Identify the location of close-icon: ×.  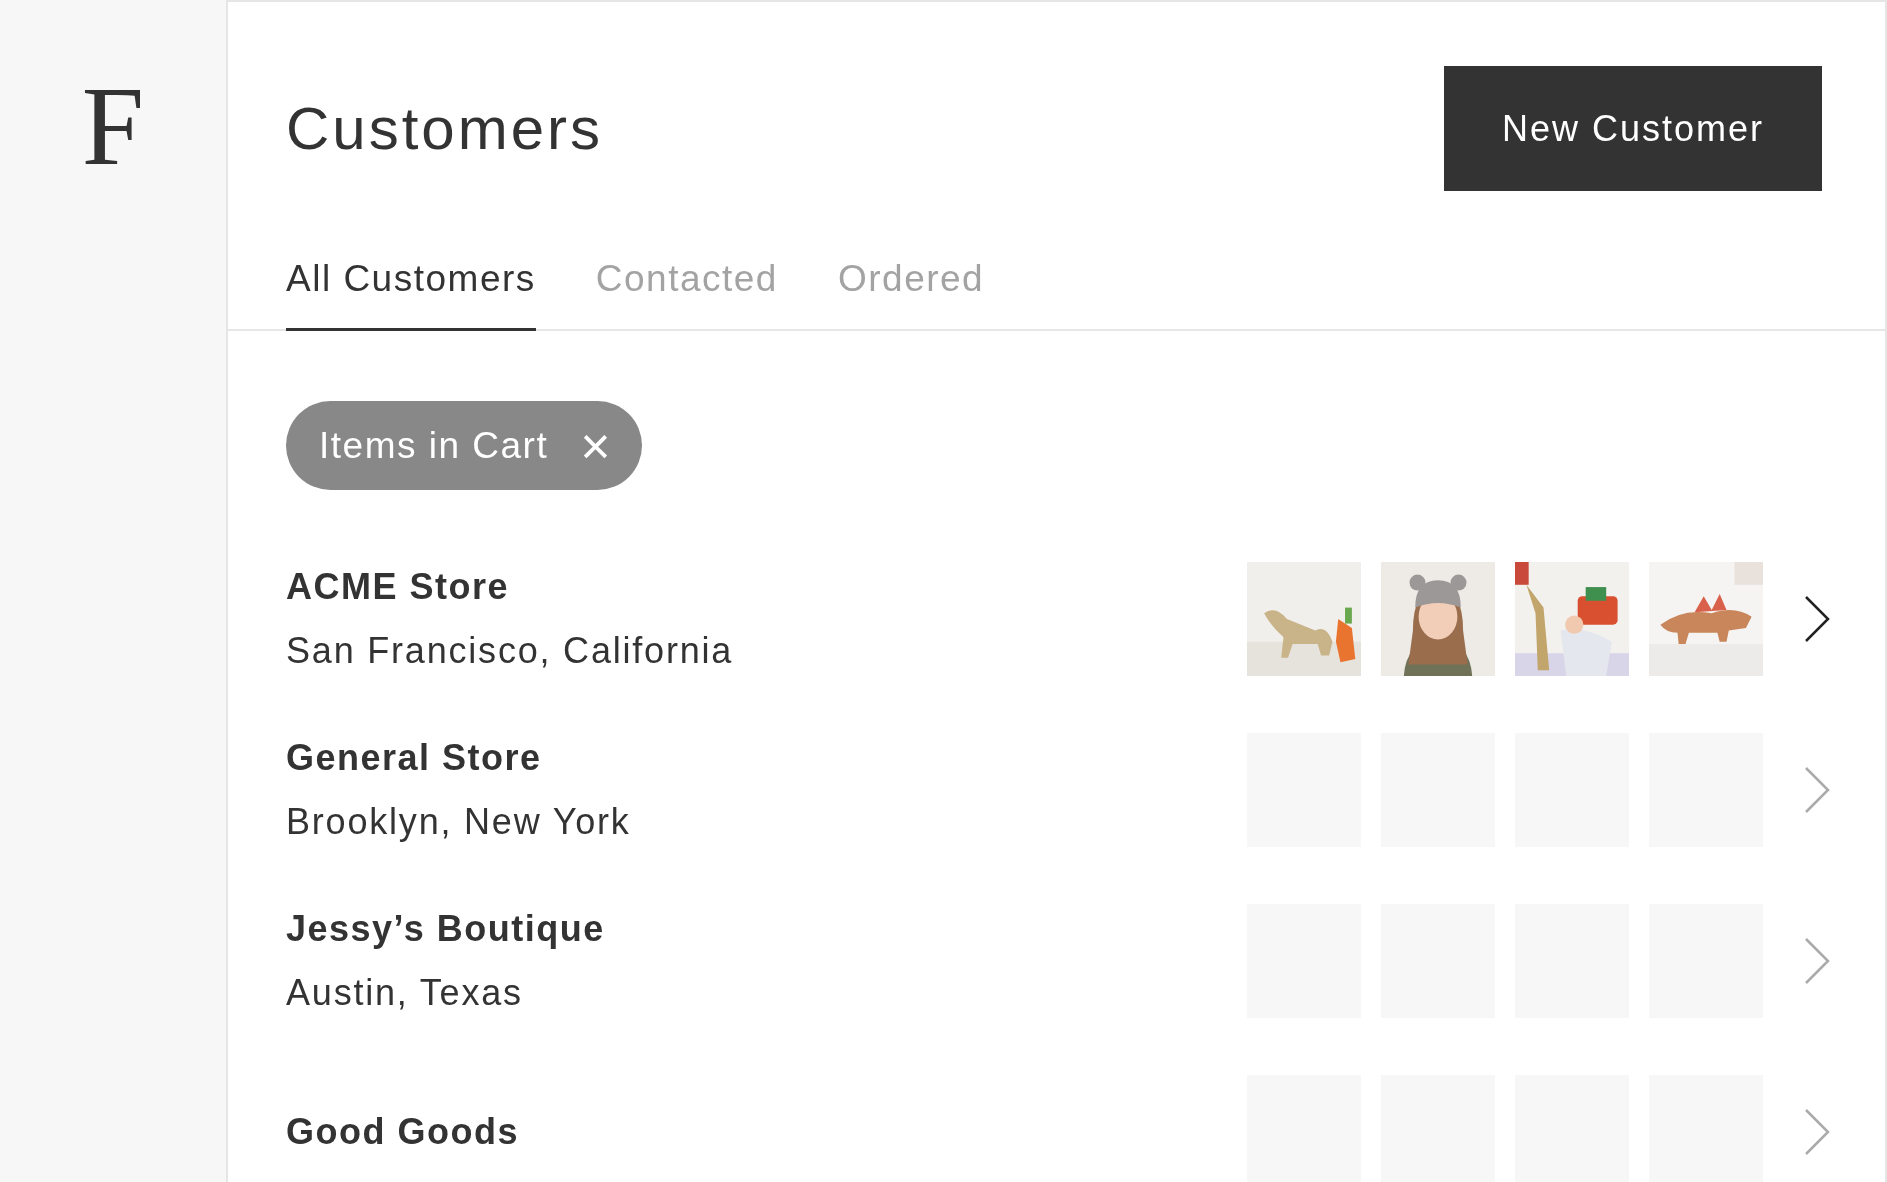
(596, 445).